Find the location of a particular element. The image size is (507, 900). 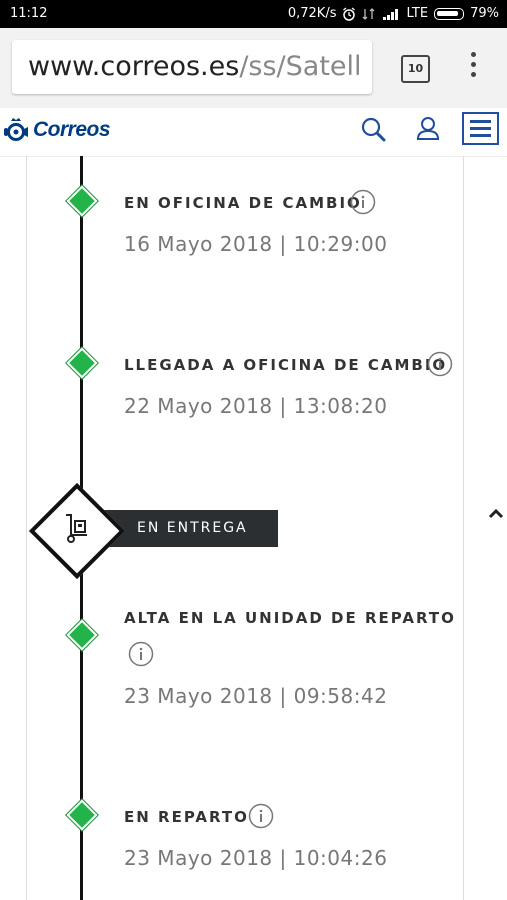

correos-logo: Correos is located at coordinates (57, 130).